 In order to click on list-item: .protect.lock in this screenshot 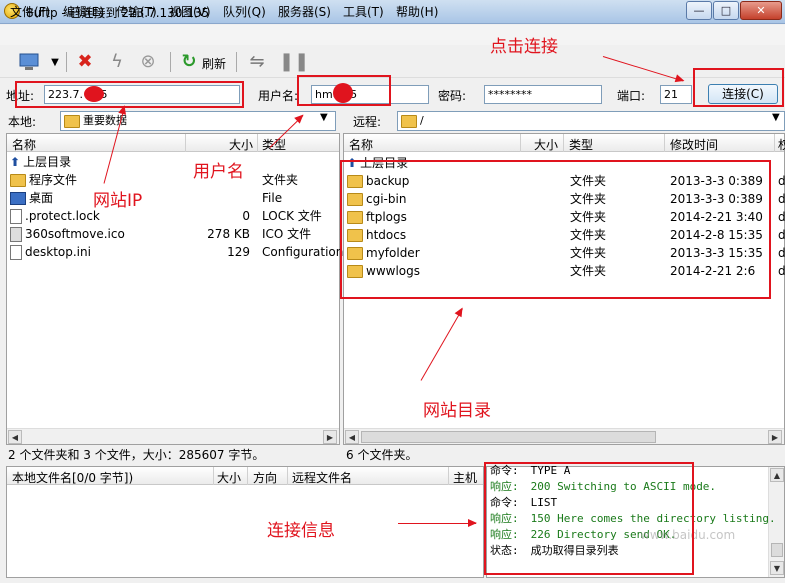, I will do `click(55, 216)`.